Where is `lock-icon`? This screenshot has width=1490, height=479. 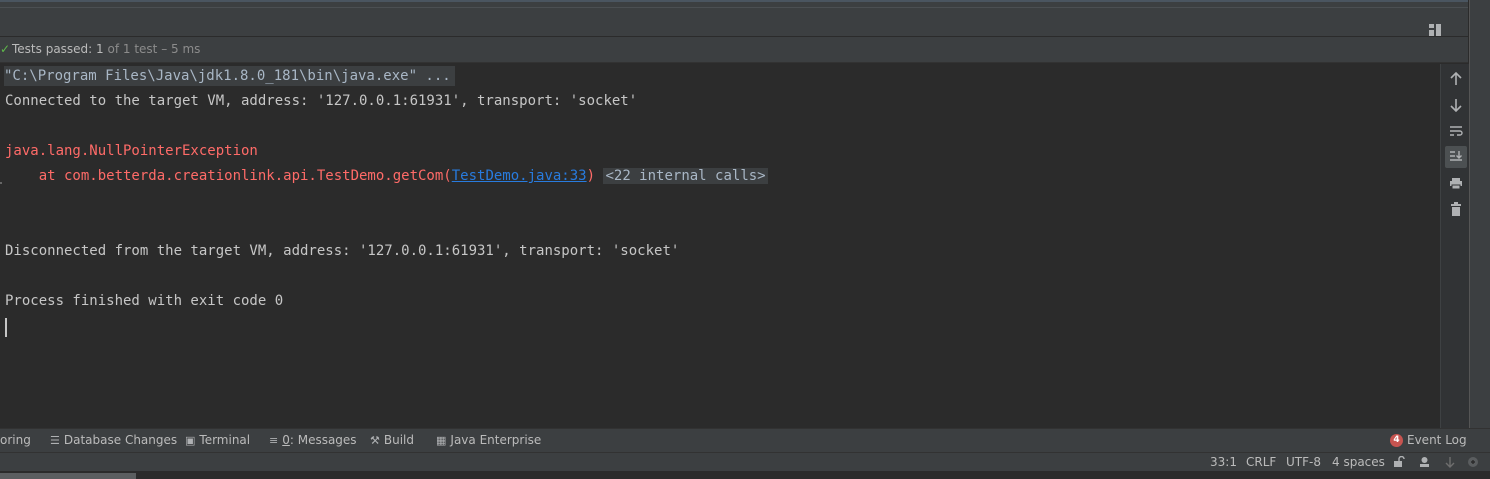
lock-icon is located at coordinates (1399, 463).